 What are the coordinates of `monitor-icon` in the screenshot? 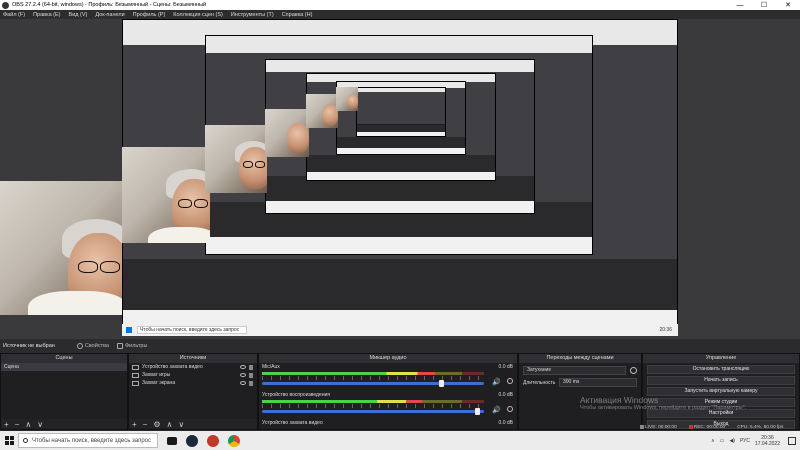 It's located at (135, 383).